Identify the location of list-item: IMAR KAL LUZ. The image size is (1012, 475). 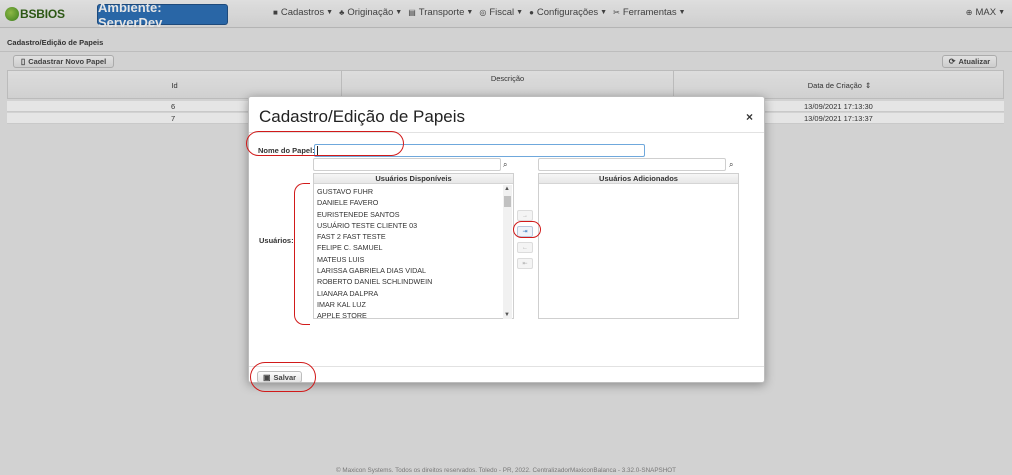
(374, 304).